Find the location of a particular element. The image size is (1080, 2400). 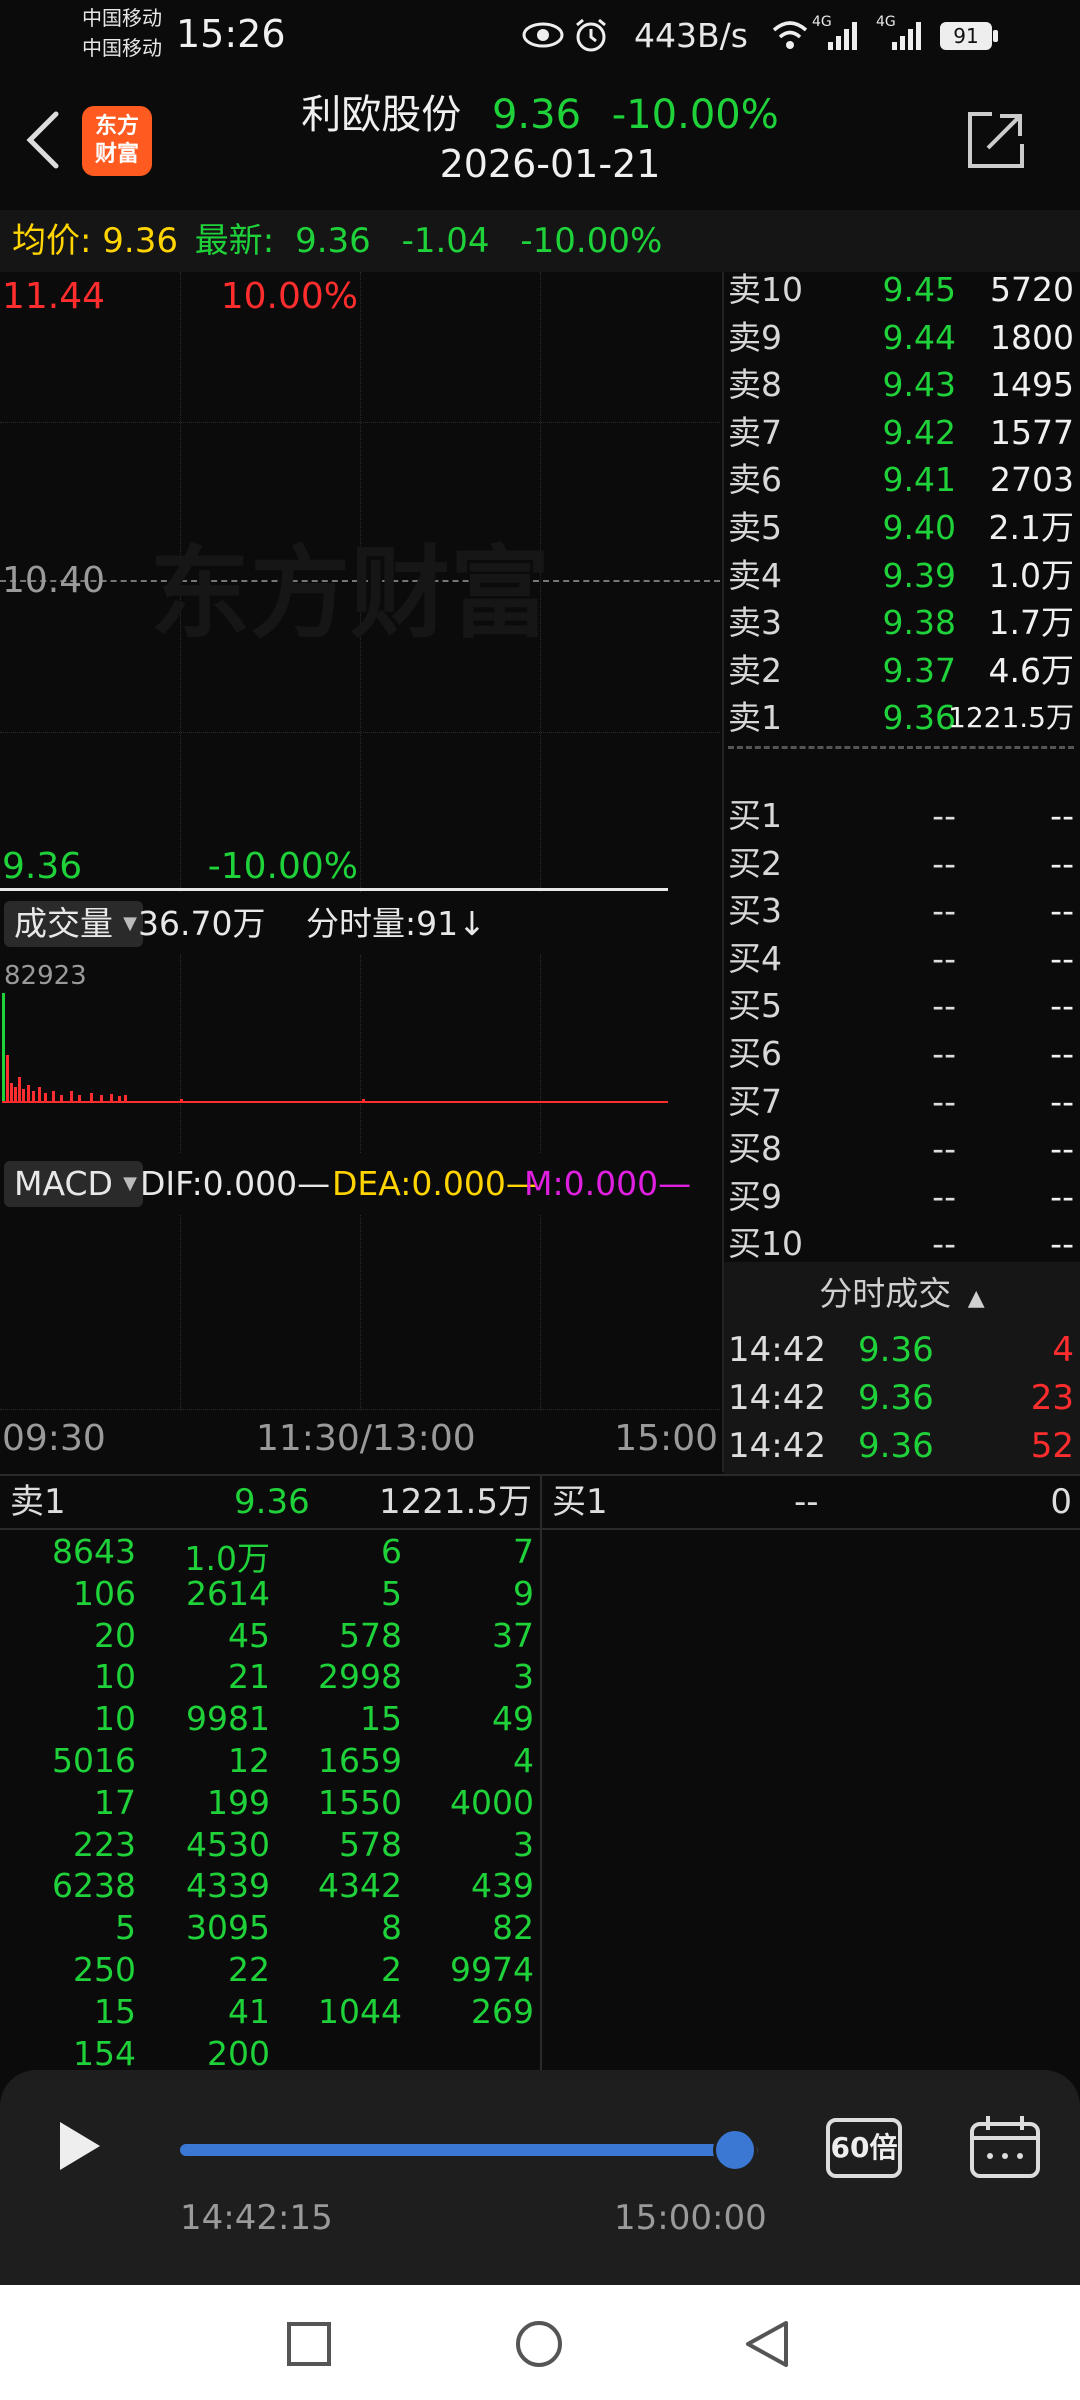

date-label: 2026-01-21 is located at coordinates (550, 164).